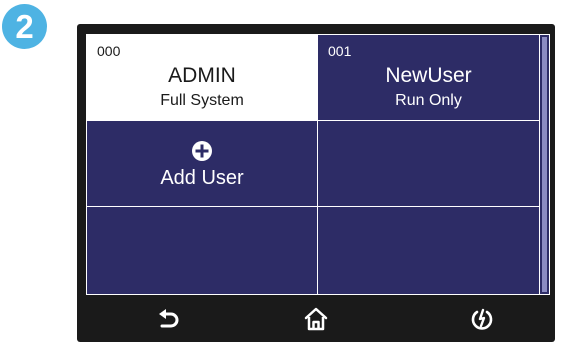 Image resolution: width=561 pixels, height=346 pixels. Describe the element at coordinates (109, 51) in the screenshot. I see `user-number: 000` at that location.